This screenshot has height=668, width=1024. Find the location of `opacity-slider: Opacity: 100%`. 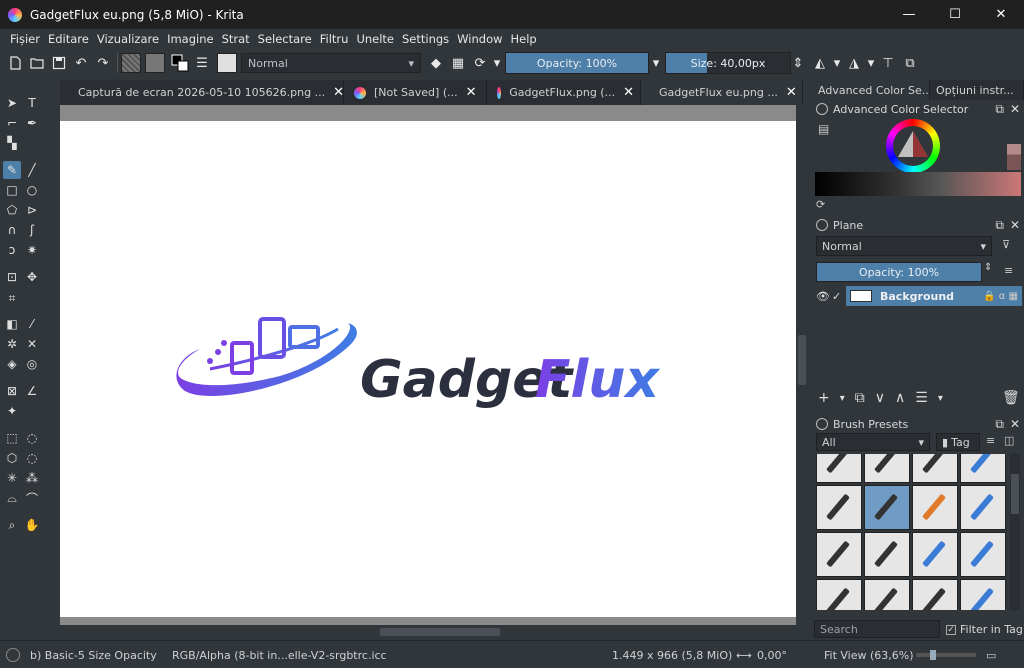

opacity-slider: Opacity: 100% is located at coordinates (577, 63).